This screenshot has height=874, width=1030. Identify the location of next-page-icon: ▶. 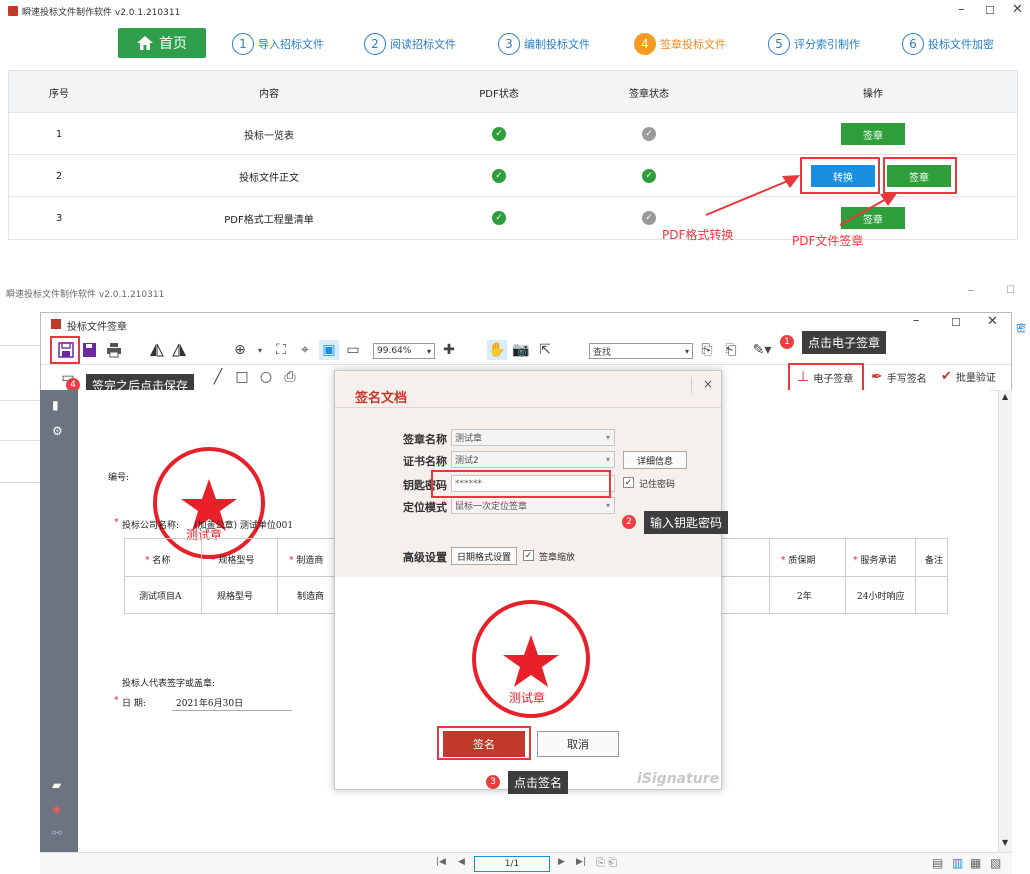
(561, 862).